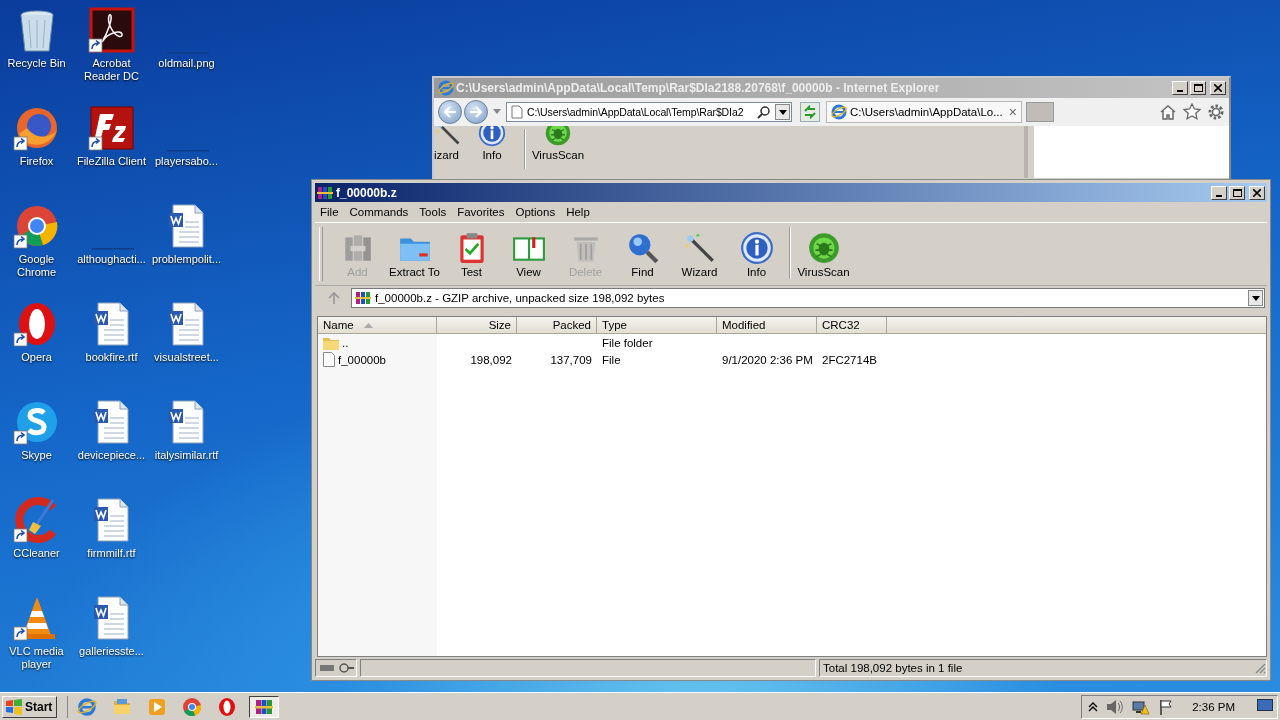 The image size is (1280, 720). I want to click on clock: 2:36 PM, so click(1213, 706).